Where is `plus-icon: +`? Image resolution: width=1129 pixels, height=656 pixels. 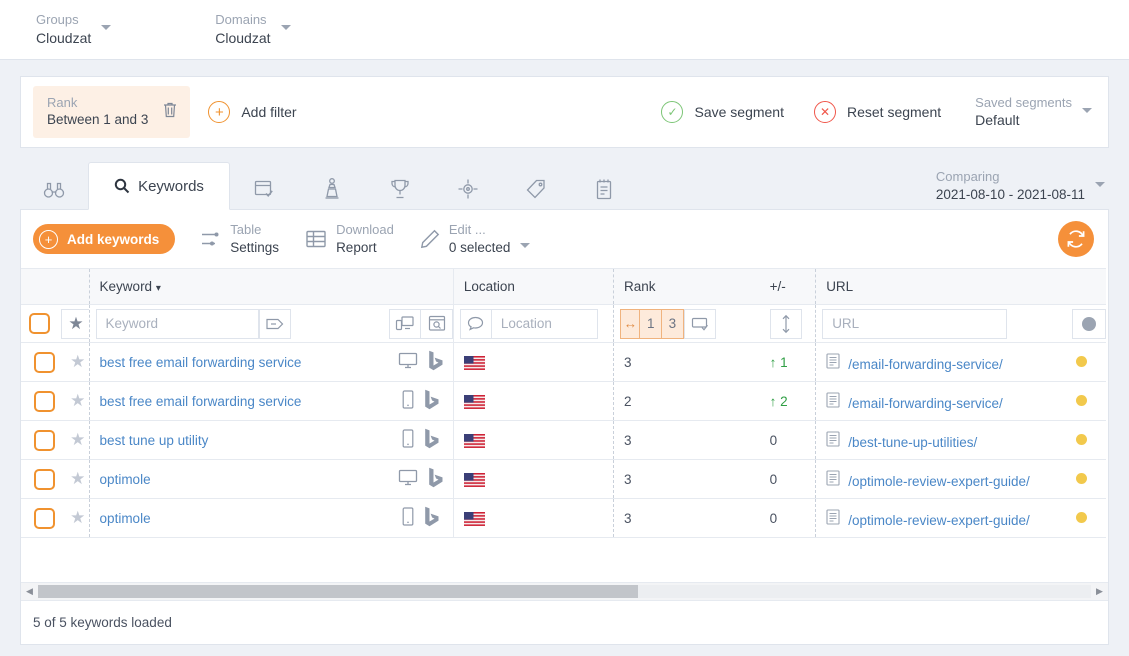 plus-icon: + is located at coordinates (48, 239).